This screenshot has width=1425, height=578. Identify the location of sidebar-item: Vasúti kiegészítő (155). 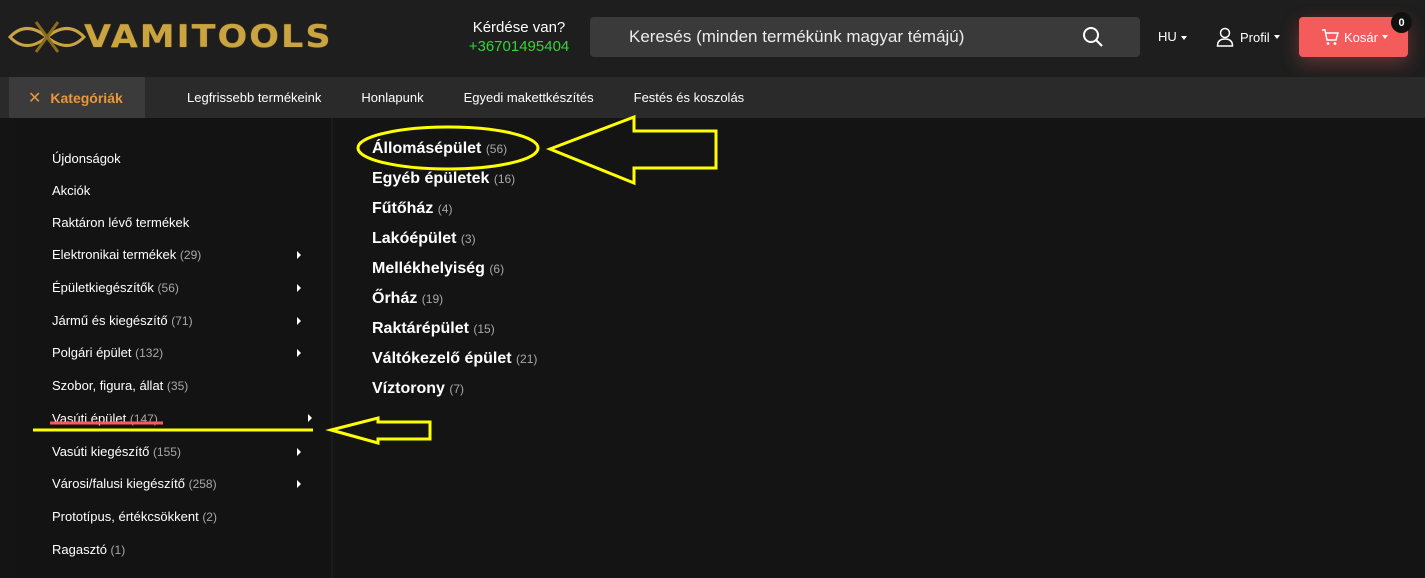
(116, 451).